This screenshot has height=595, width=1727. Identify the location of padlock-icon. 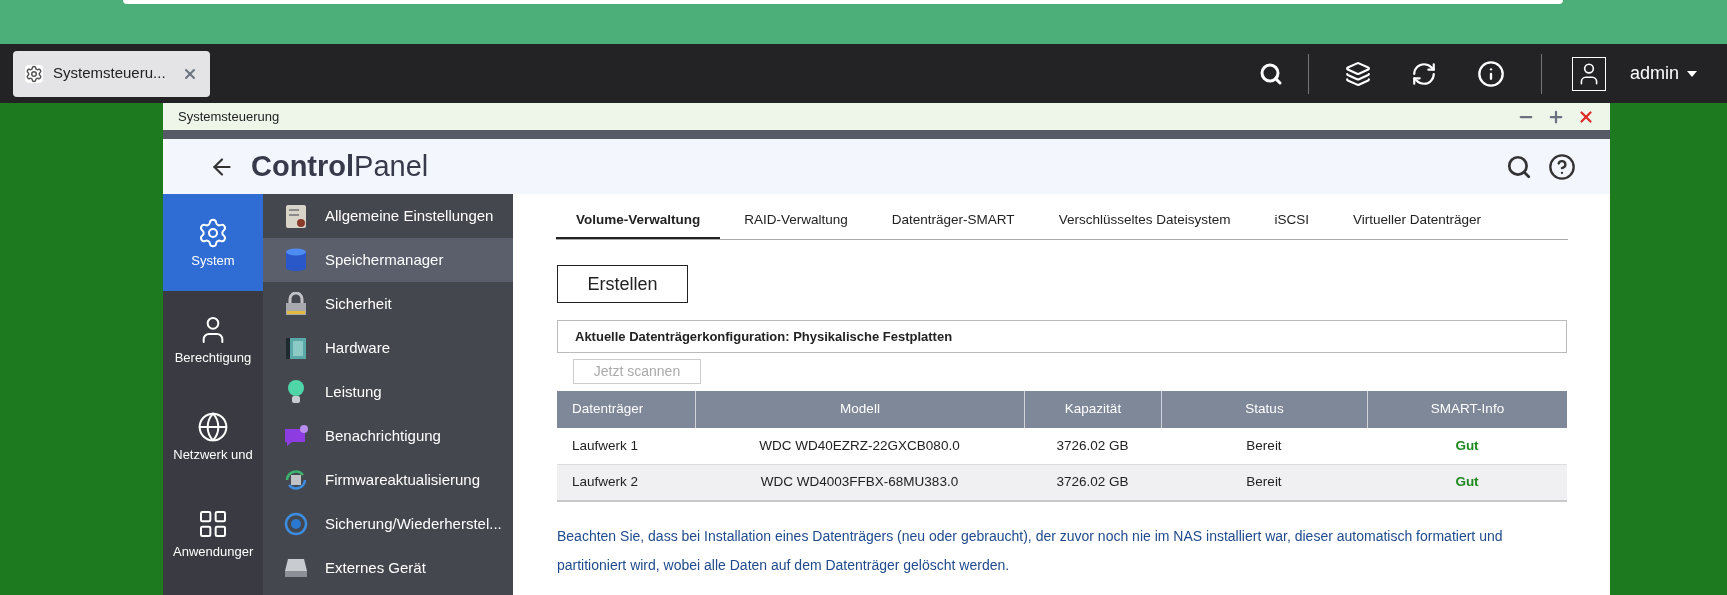
(296, 304).